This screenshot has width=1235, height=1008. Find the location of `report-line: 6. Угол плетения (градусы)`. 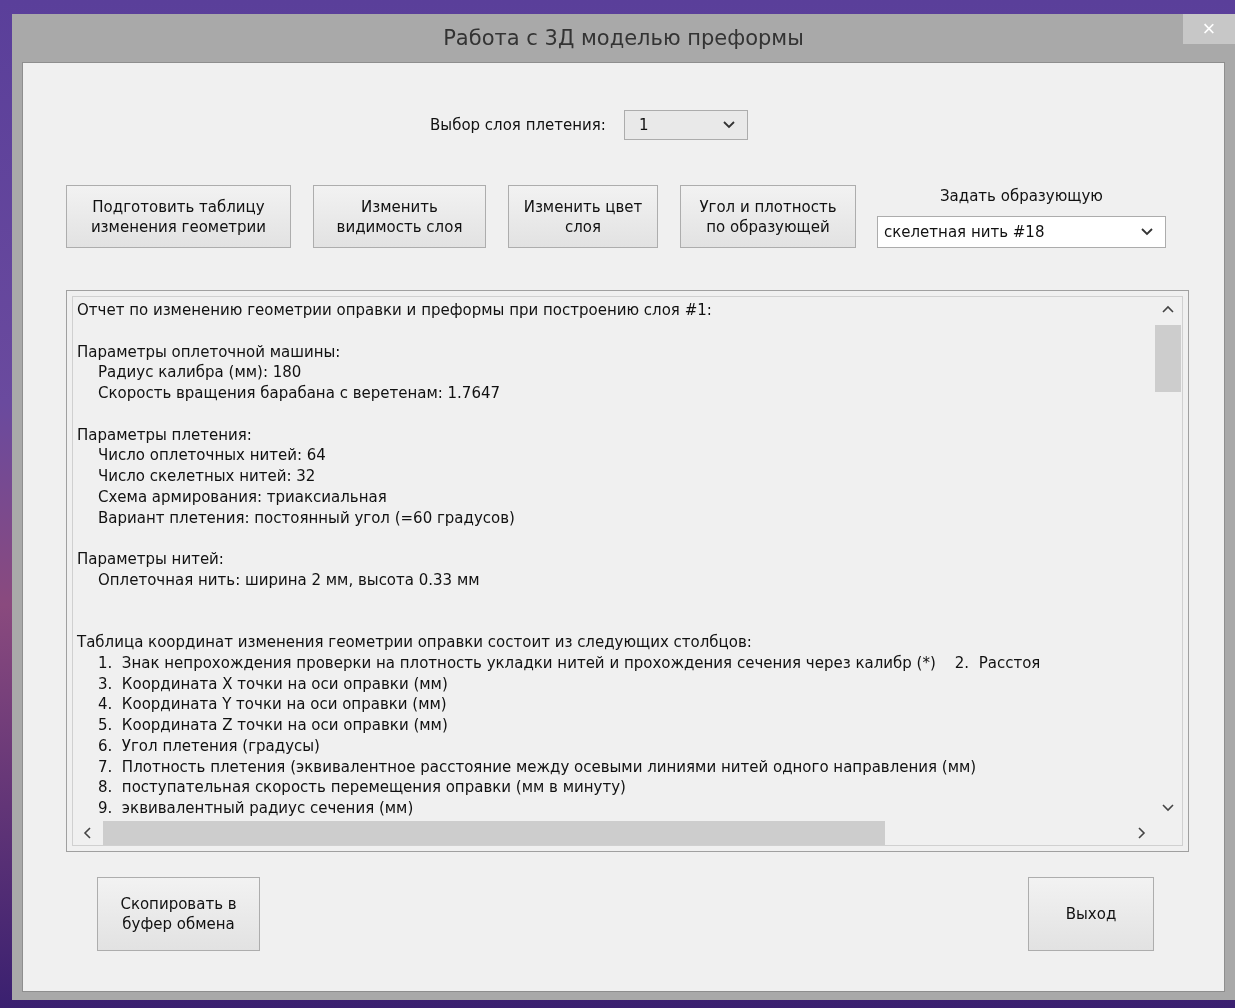

report-line: 6. Угол плетения (градусы) is located at coordinates (209, 746).